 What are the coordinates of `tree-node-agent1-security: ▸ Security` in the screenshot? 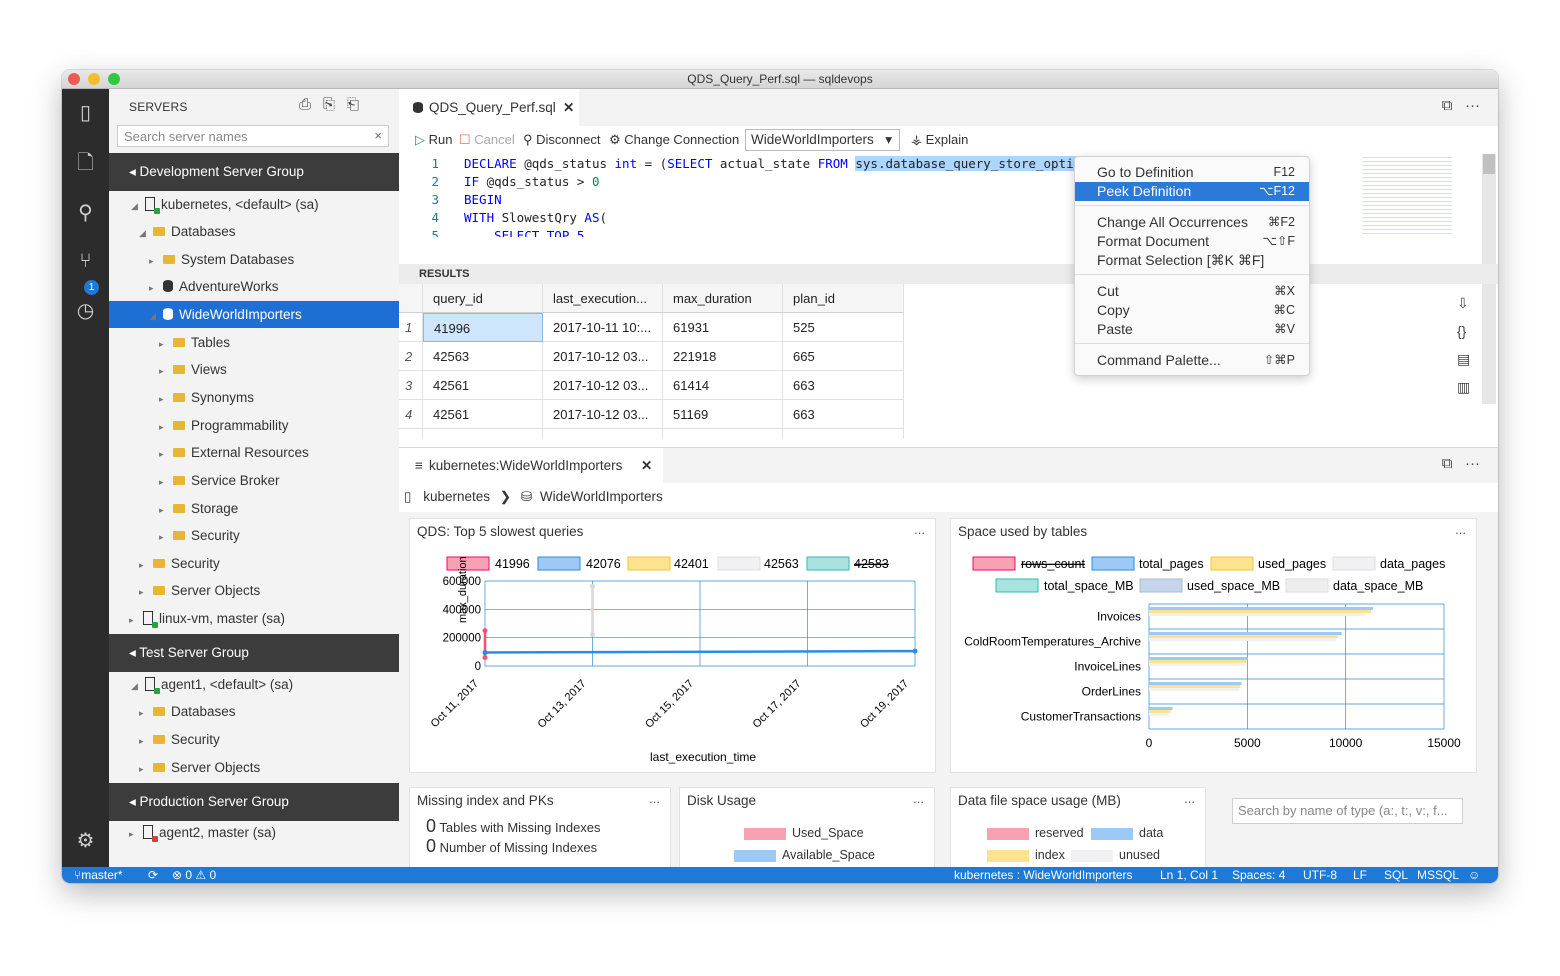 It's located at (254, 739).